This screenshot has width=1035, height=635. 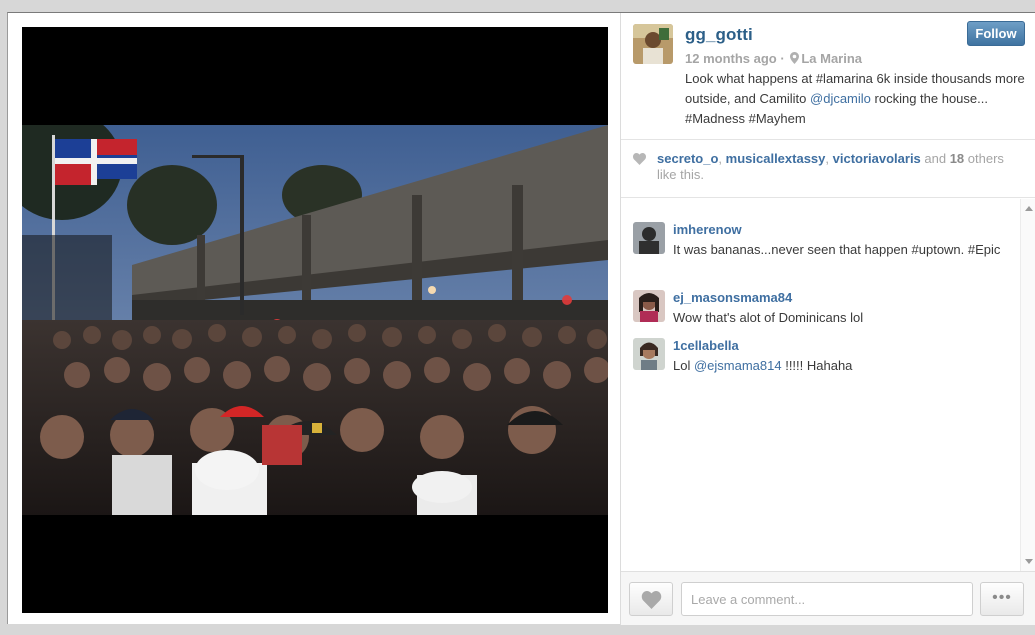 I want to click on commenter-username: imherenow, so click(x=707, y=229).